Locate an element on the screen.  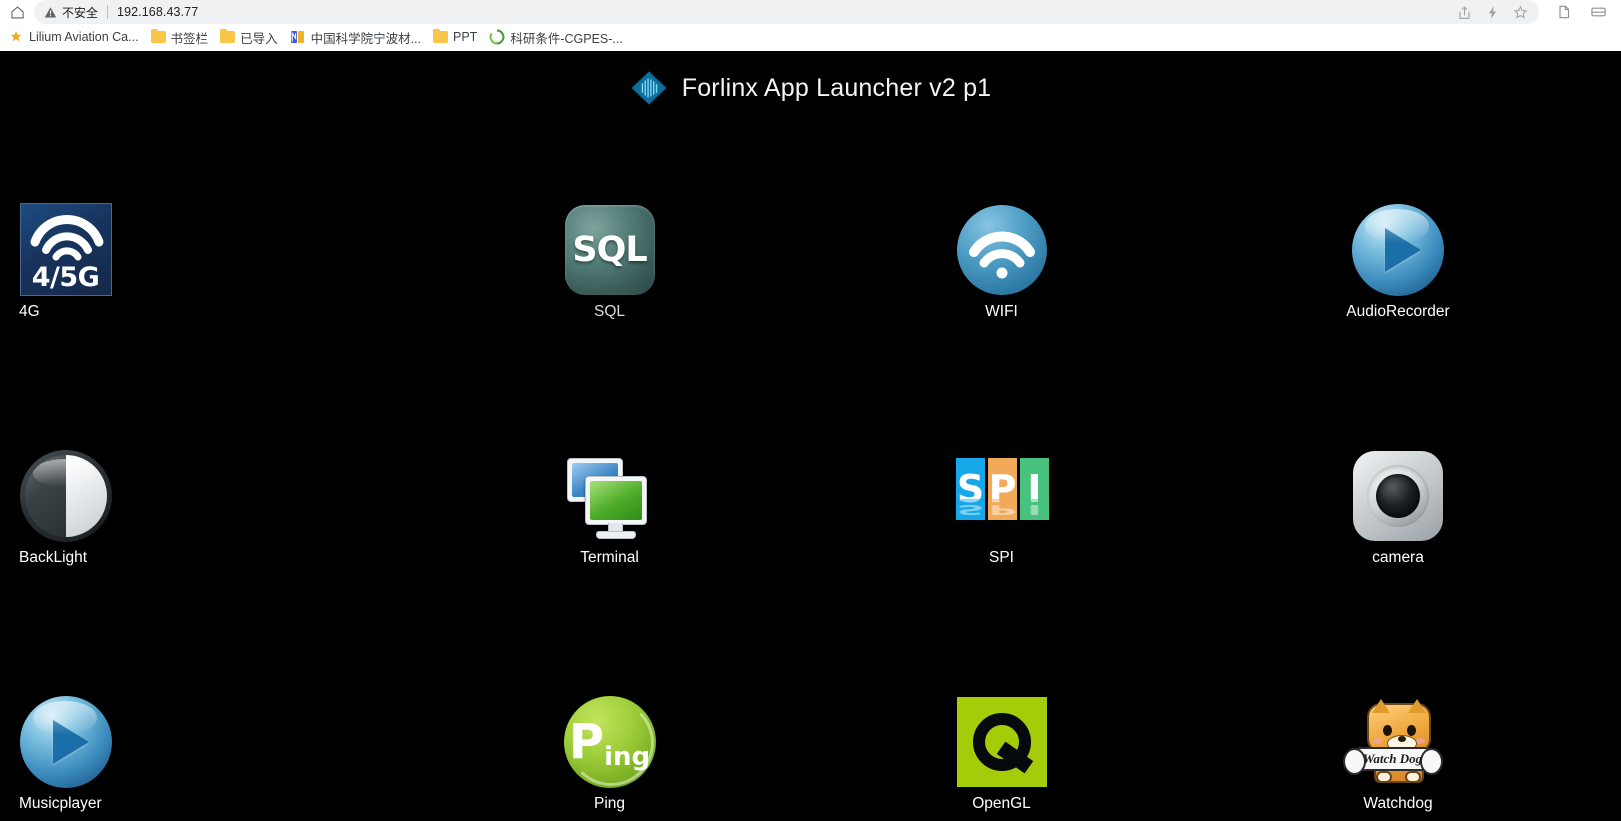
two-monitors-icon is located at coordinates (609, 495).